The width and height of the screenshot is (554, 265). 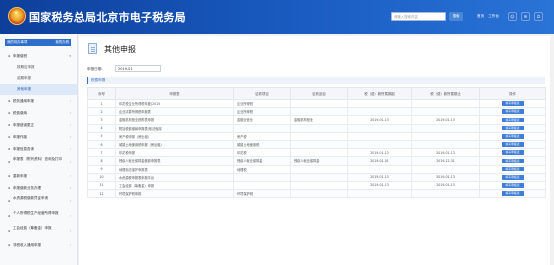 I want to click on sidebar-todo-label: 我的待办事项, so click(x=17, y=42).